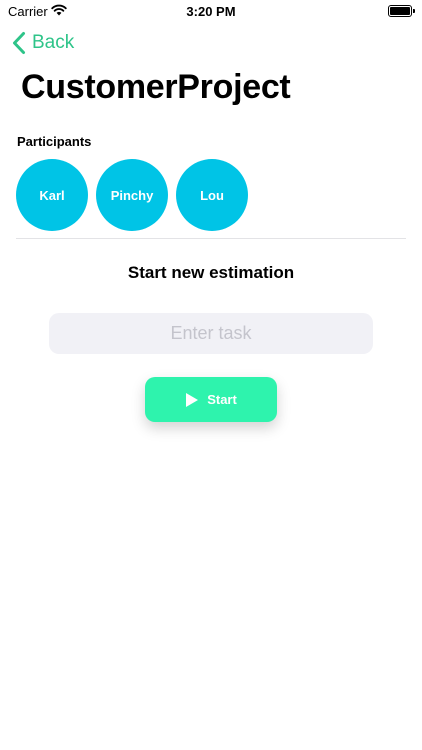  I want to click on page-title: CustomerProject, so click(156, 87).